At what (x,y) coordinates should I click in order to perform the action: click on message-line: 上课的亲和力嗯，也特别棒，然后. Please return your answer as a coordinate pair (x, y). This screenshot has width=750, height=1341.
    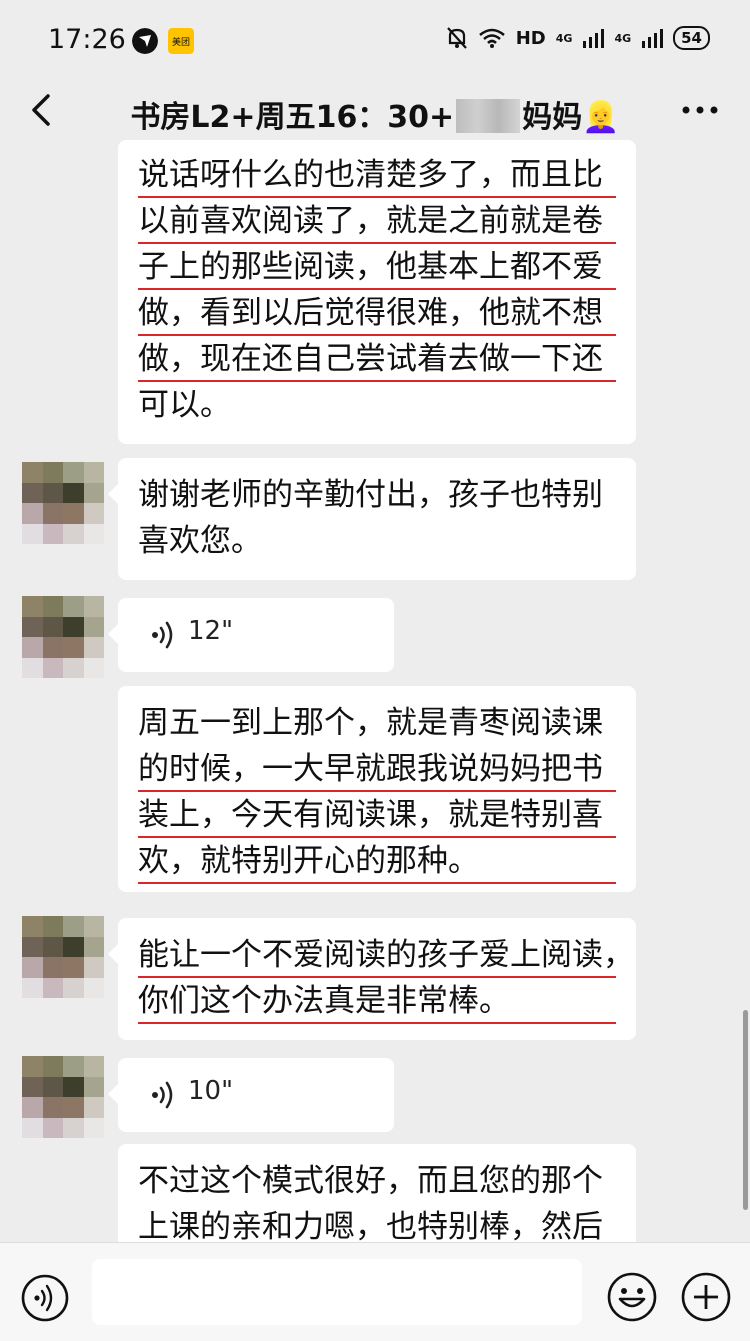
    Looking at the image, I should click on (370, 1225).